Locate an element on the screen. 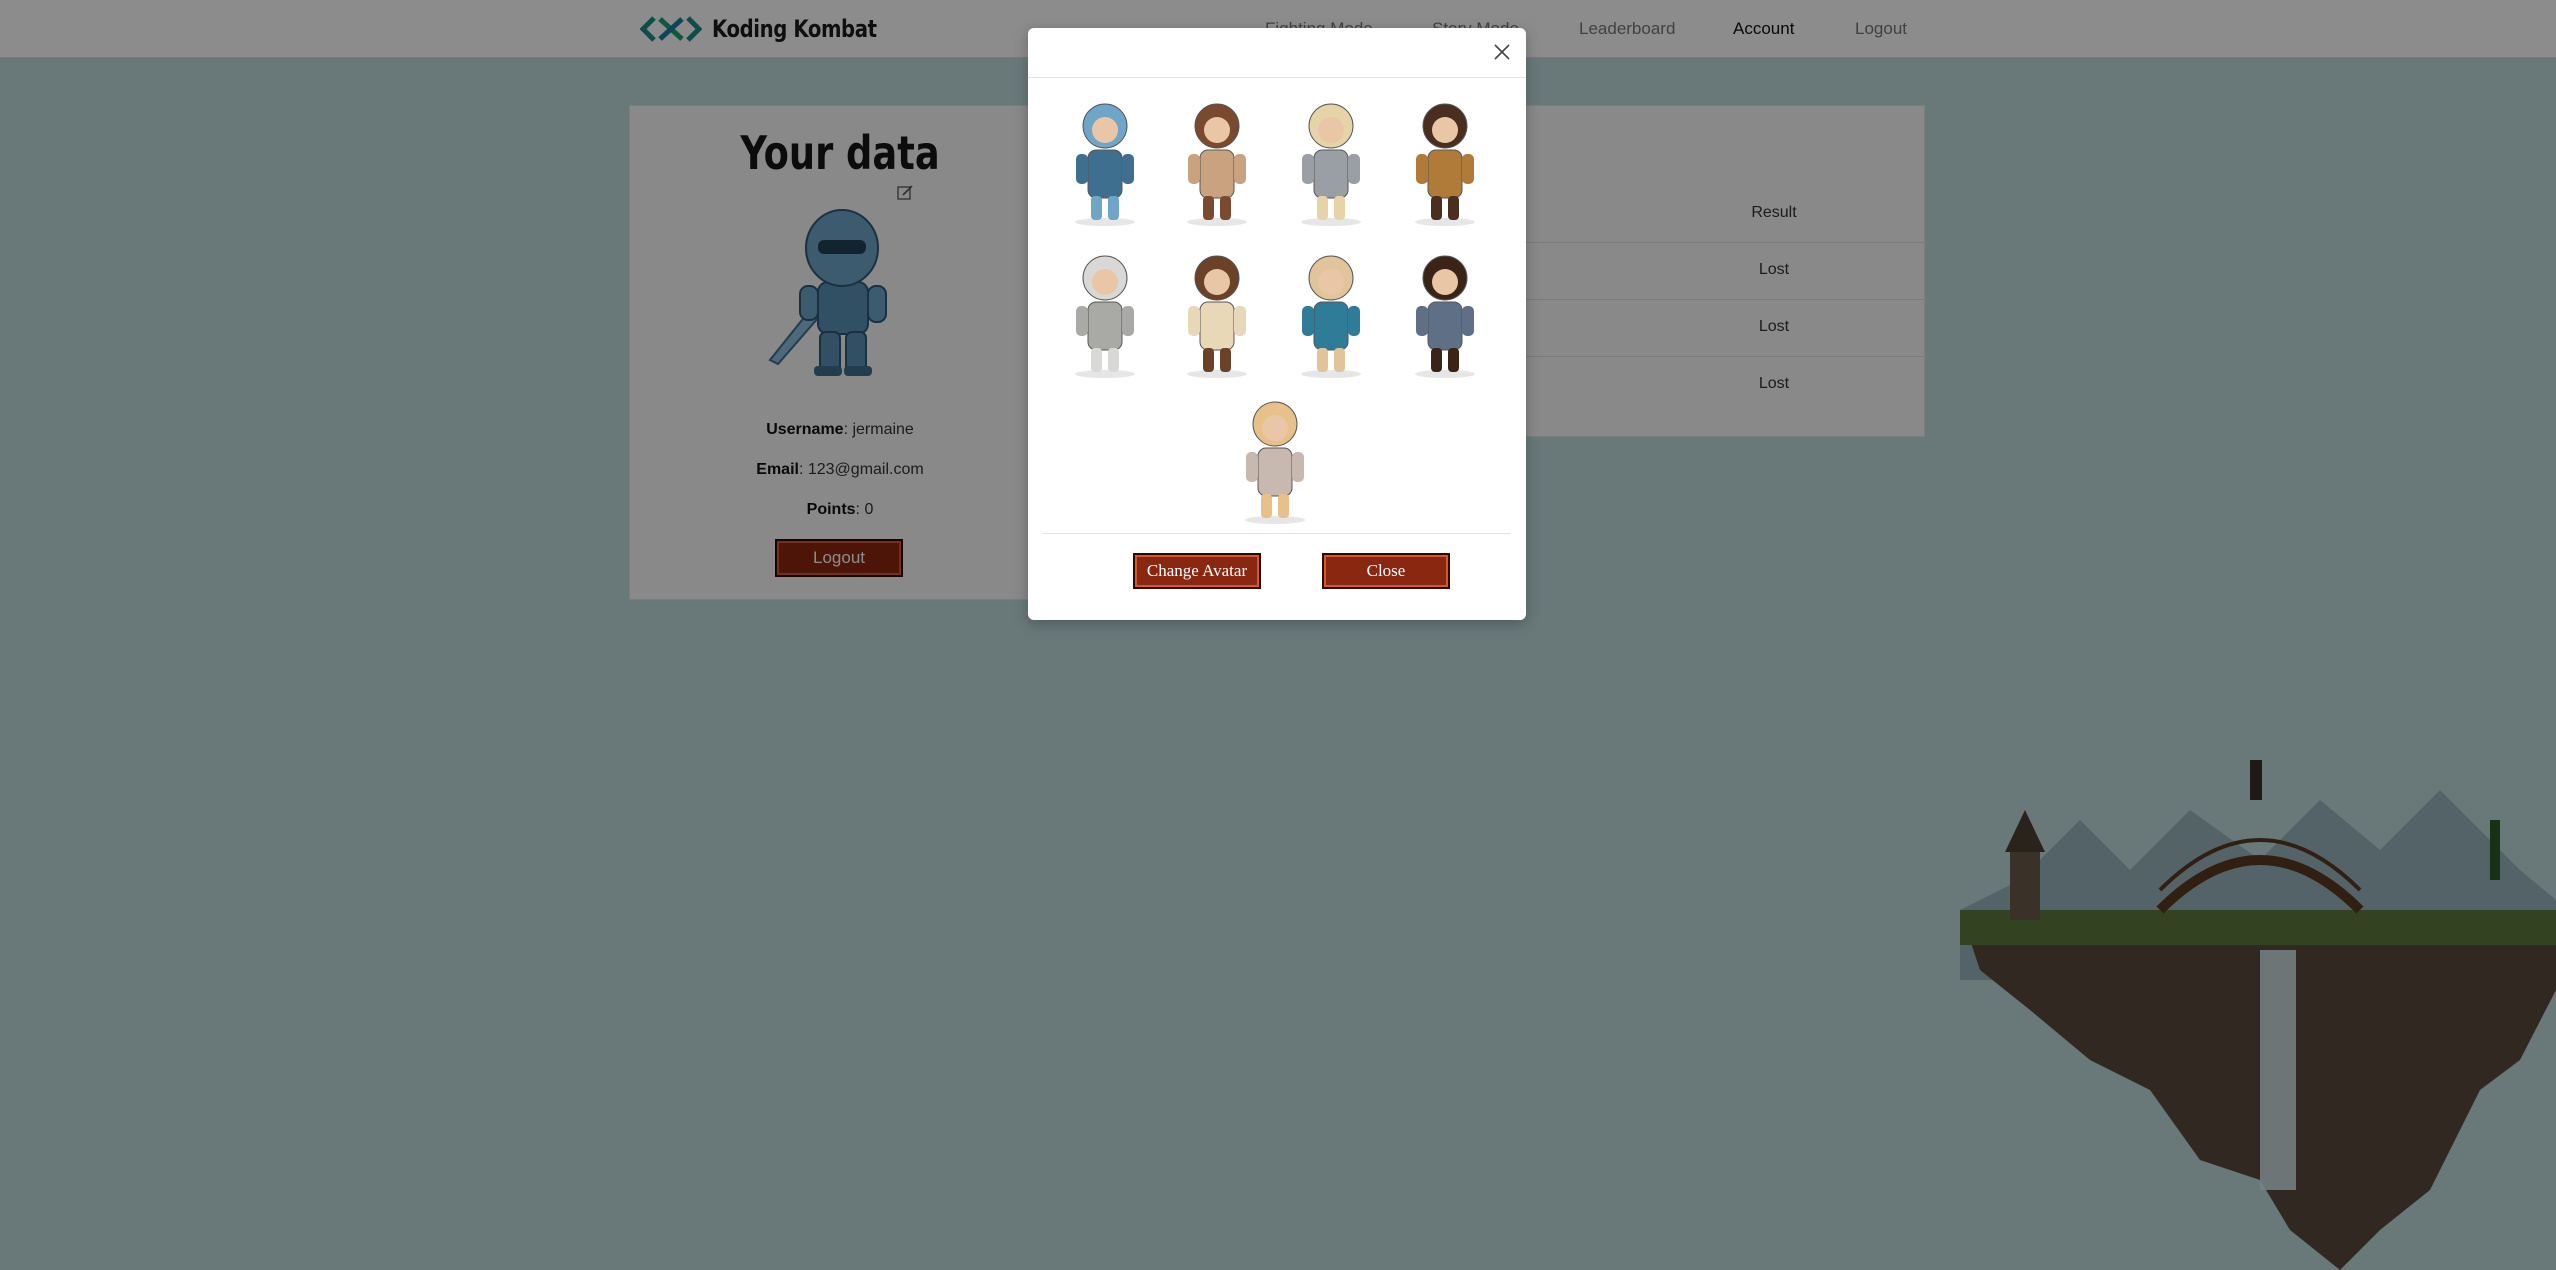 The width and height of the screenshot is (2556, 1270). modal-header is located at coordinates (1277, 53).